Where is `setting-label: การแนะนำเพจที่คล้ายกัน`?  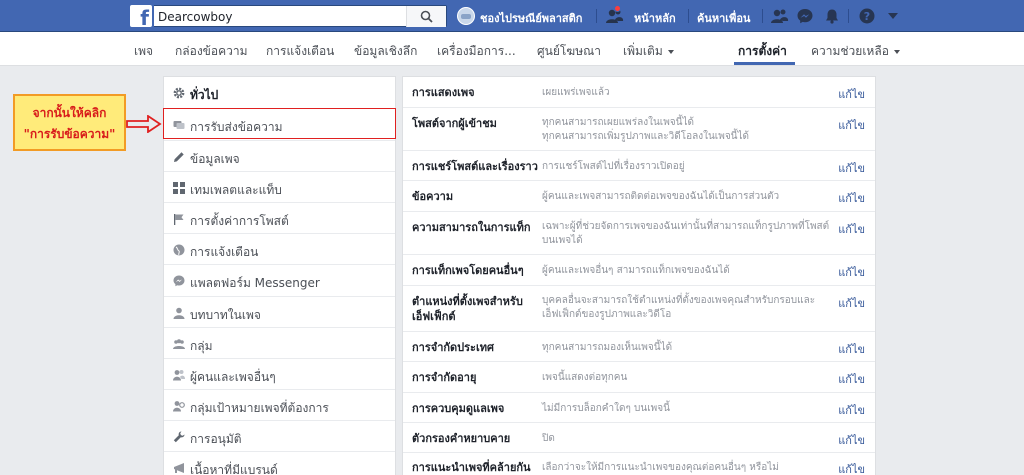 setting-label: การแนะนำเพจที่คล้ายกัน is located at coordinates (471, 467).